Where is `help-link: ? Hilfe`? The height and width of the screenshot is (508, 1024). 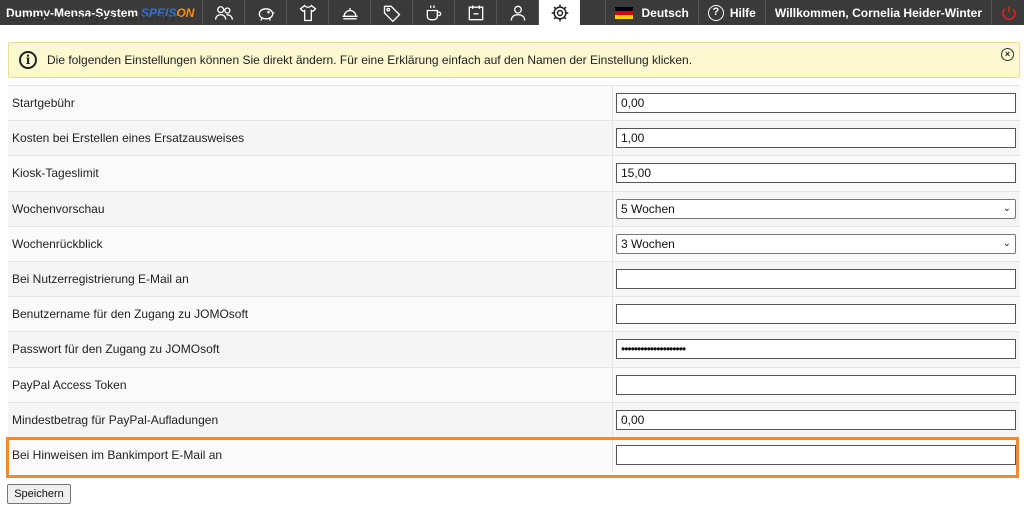 help-link: ? Hilfe is located at coordinates (731, 12).